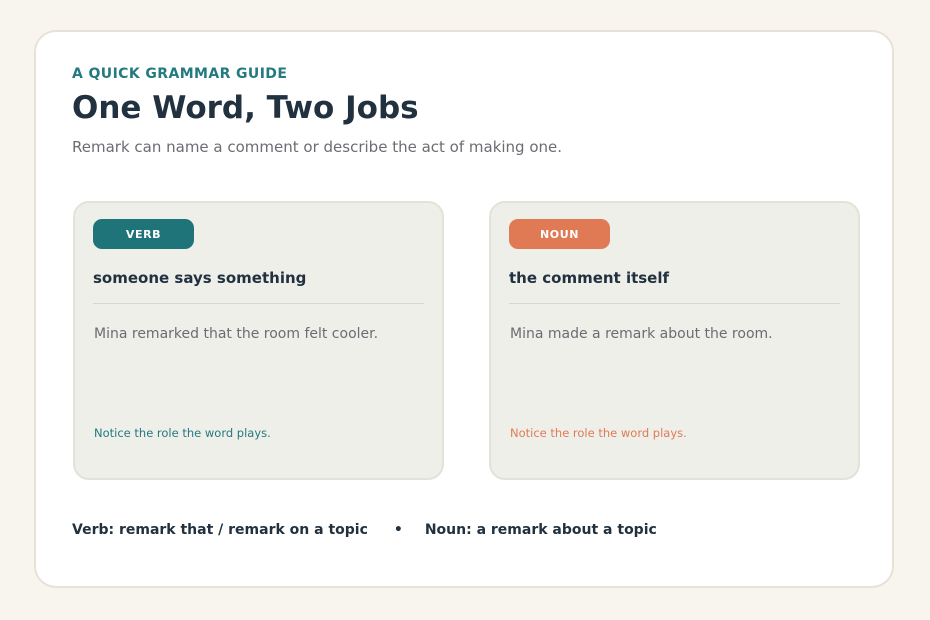  I want to click on noun-badge: NOUN, so click(559, 234).